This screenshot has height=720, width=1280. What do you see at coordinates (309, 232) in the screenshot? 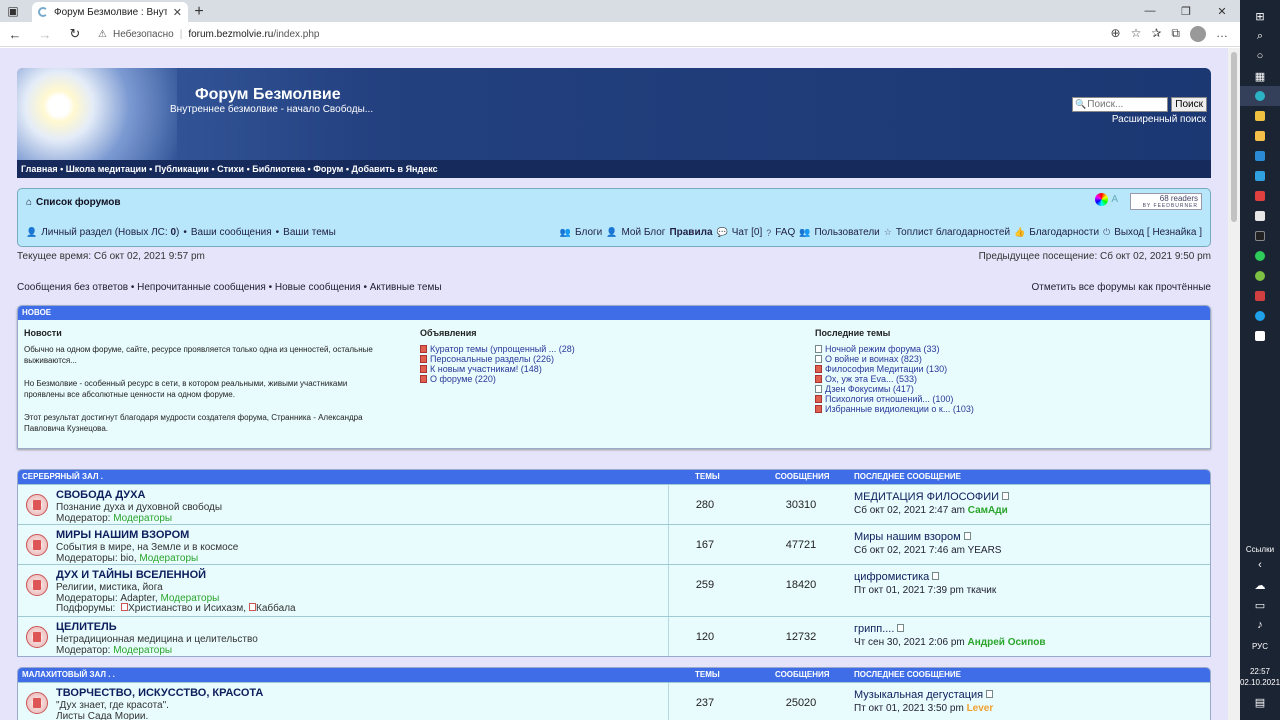
I see `your-topics-link: Ваши темы` at bounding box center [309, 232].